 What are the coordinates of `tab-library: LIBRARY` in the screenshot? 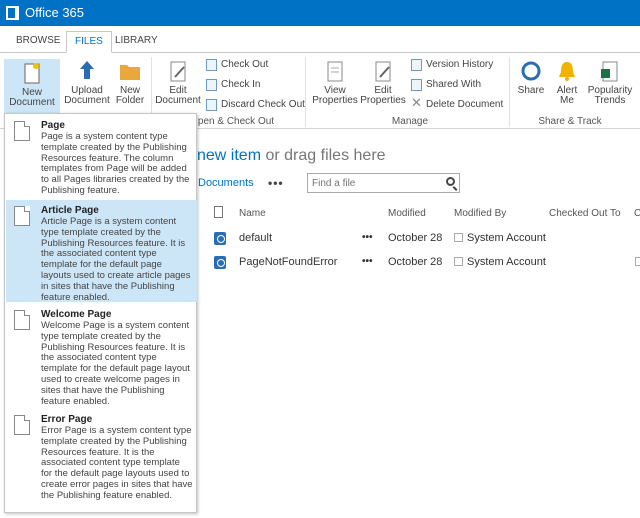 It's located at (136, 42).